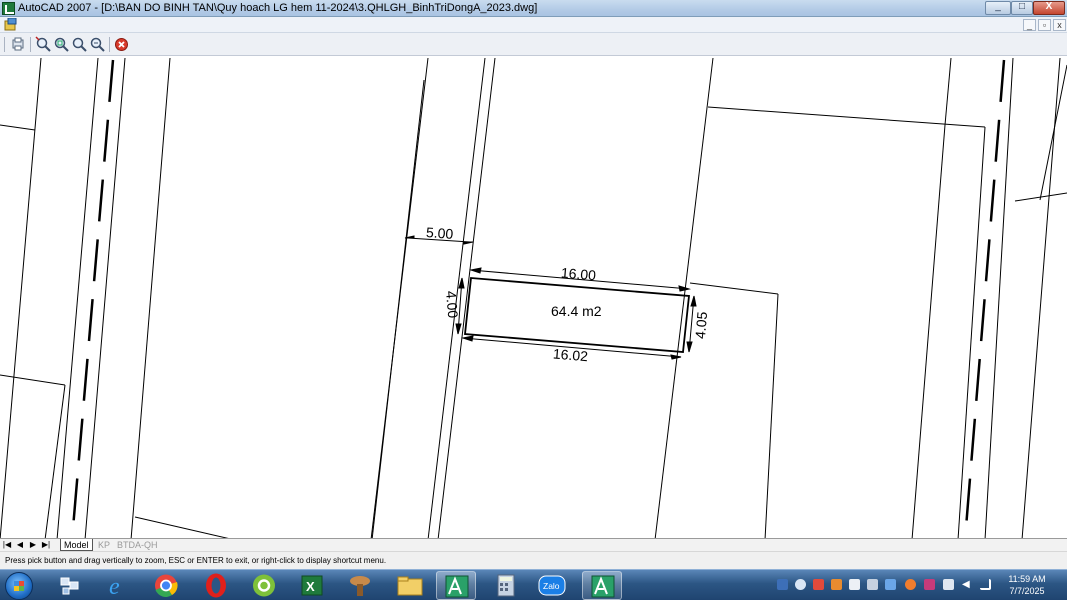 Image resolution: width=1067 pixels, height=606 pixels. I want to click on opera-icon, so click(216, 585).